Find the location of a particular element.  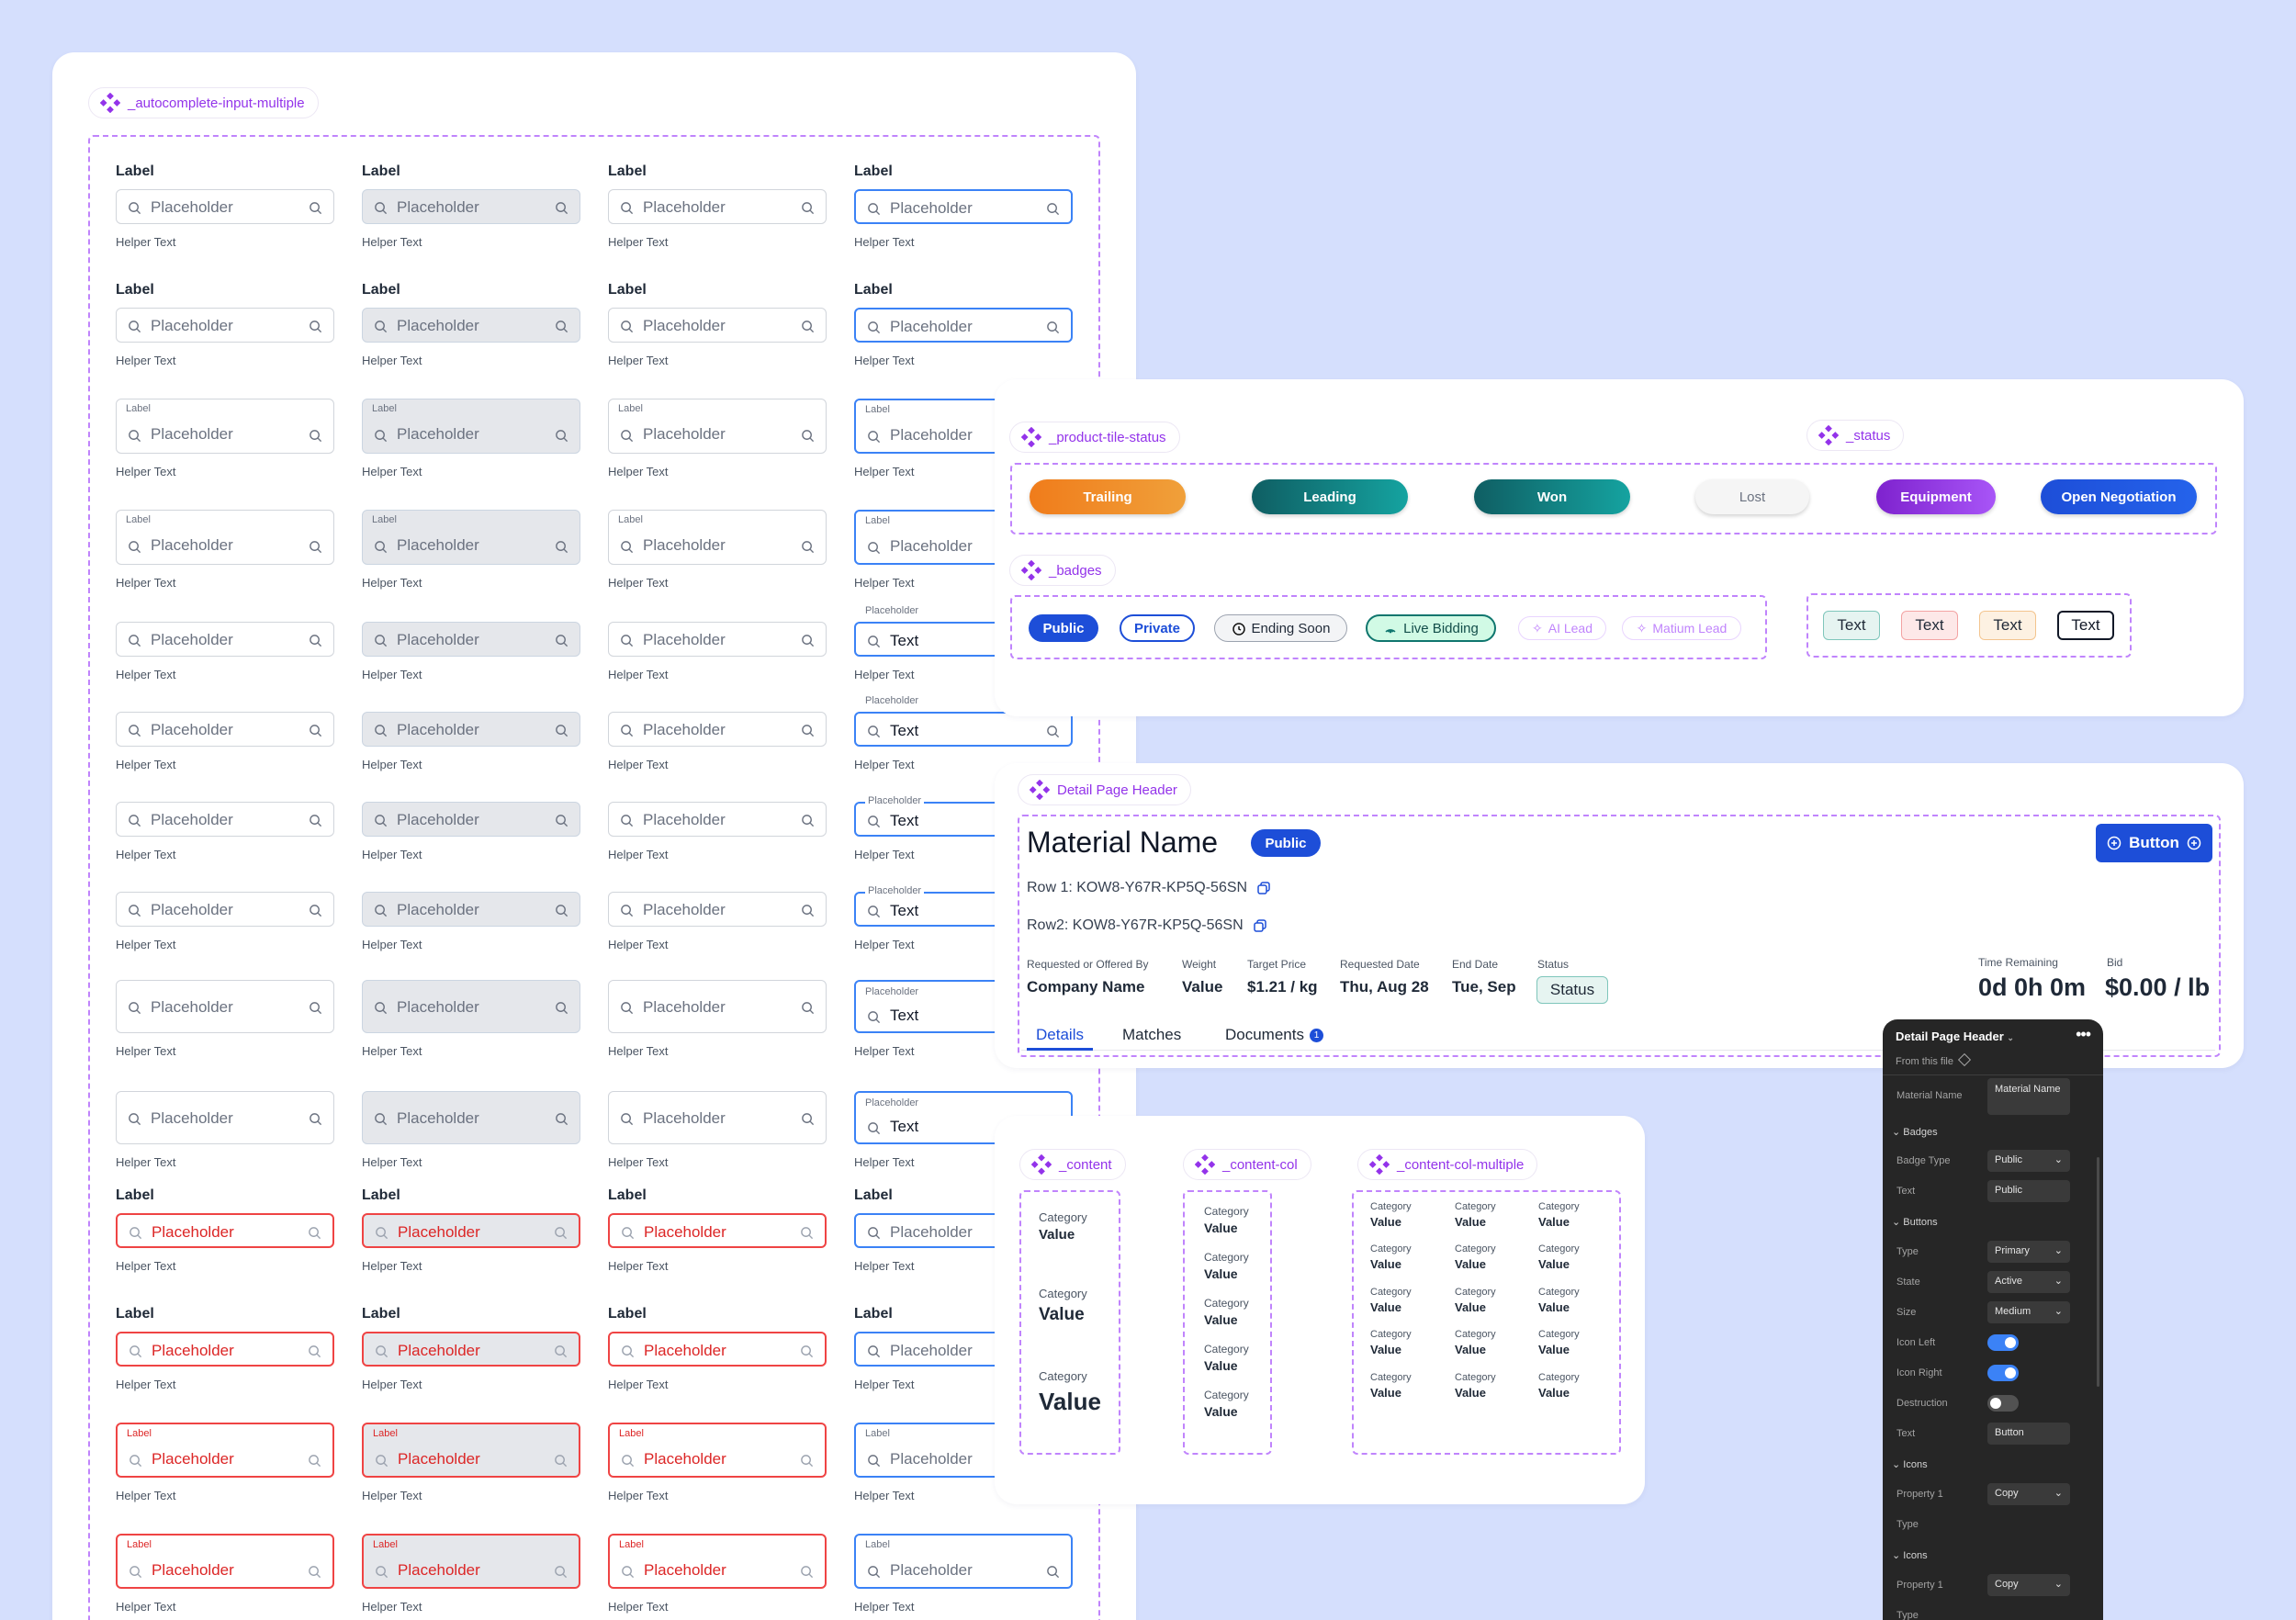

more-icon: ••• is located at coordinates (2083, 1034).